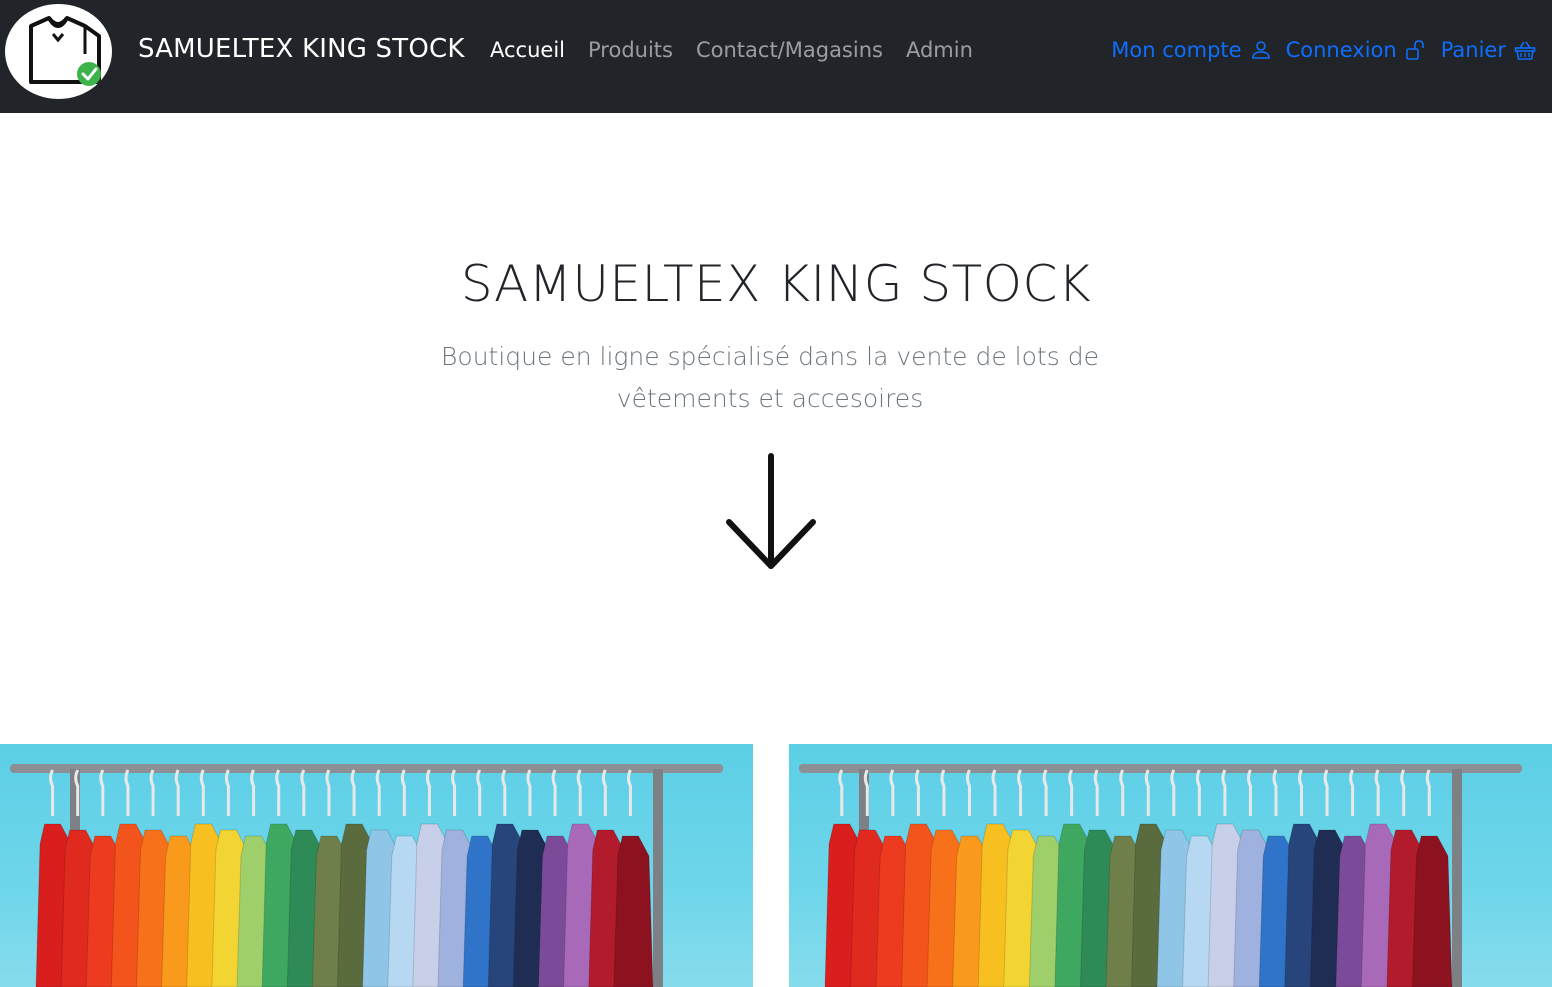 This screenshot has height=987, width=1552. What do you see at coordinates (1176, 50) in the screenshot?
I see `mon-compte-label: Mon compte` at bounding box center [1176, 50].